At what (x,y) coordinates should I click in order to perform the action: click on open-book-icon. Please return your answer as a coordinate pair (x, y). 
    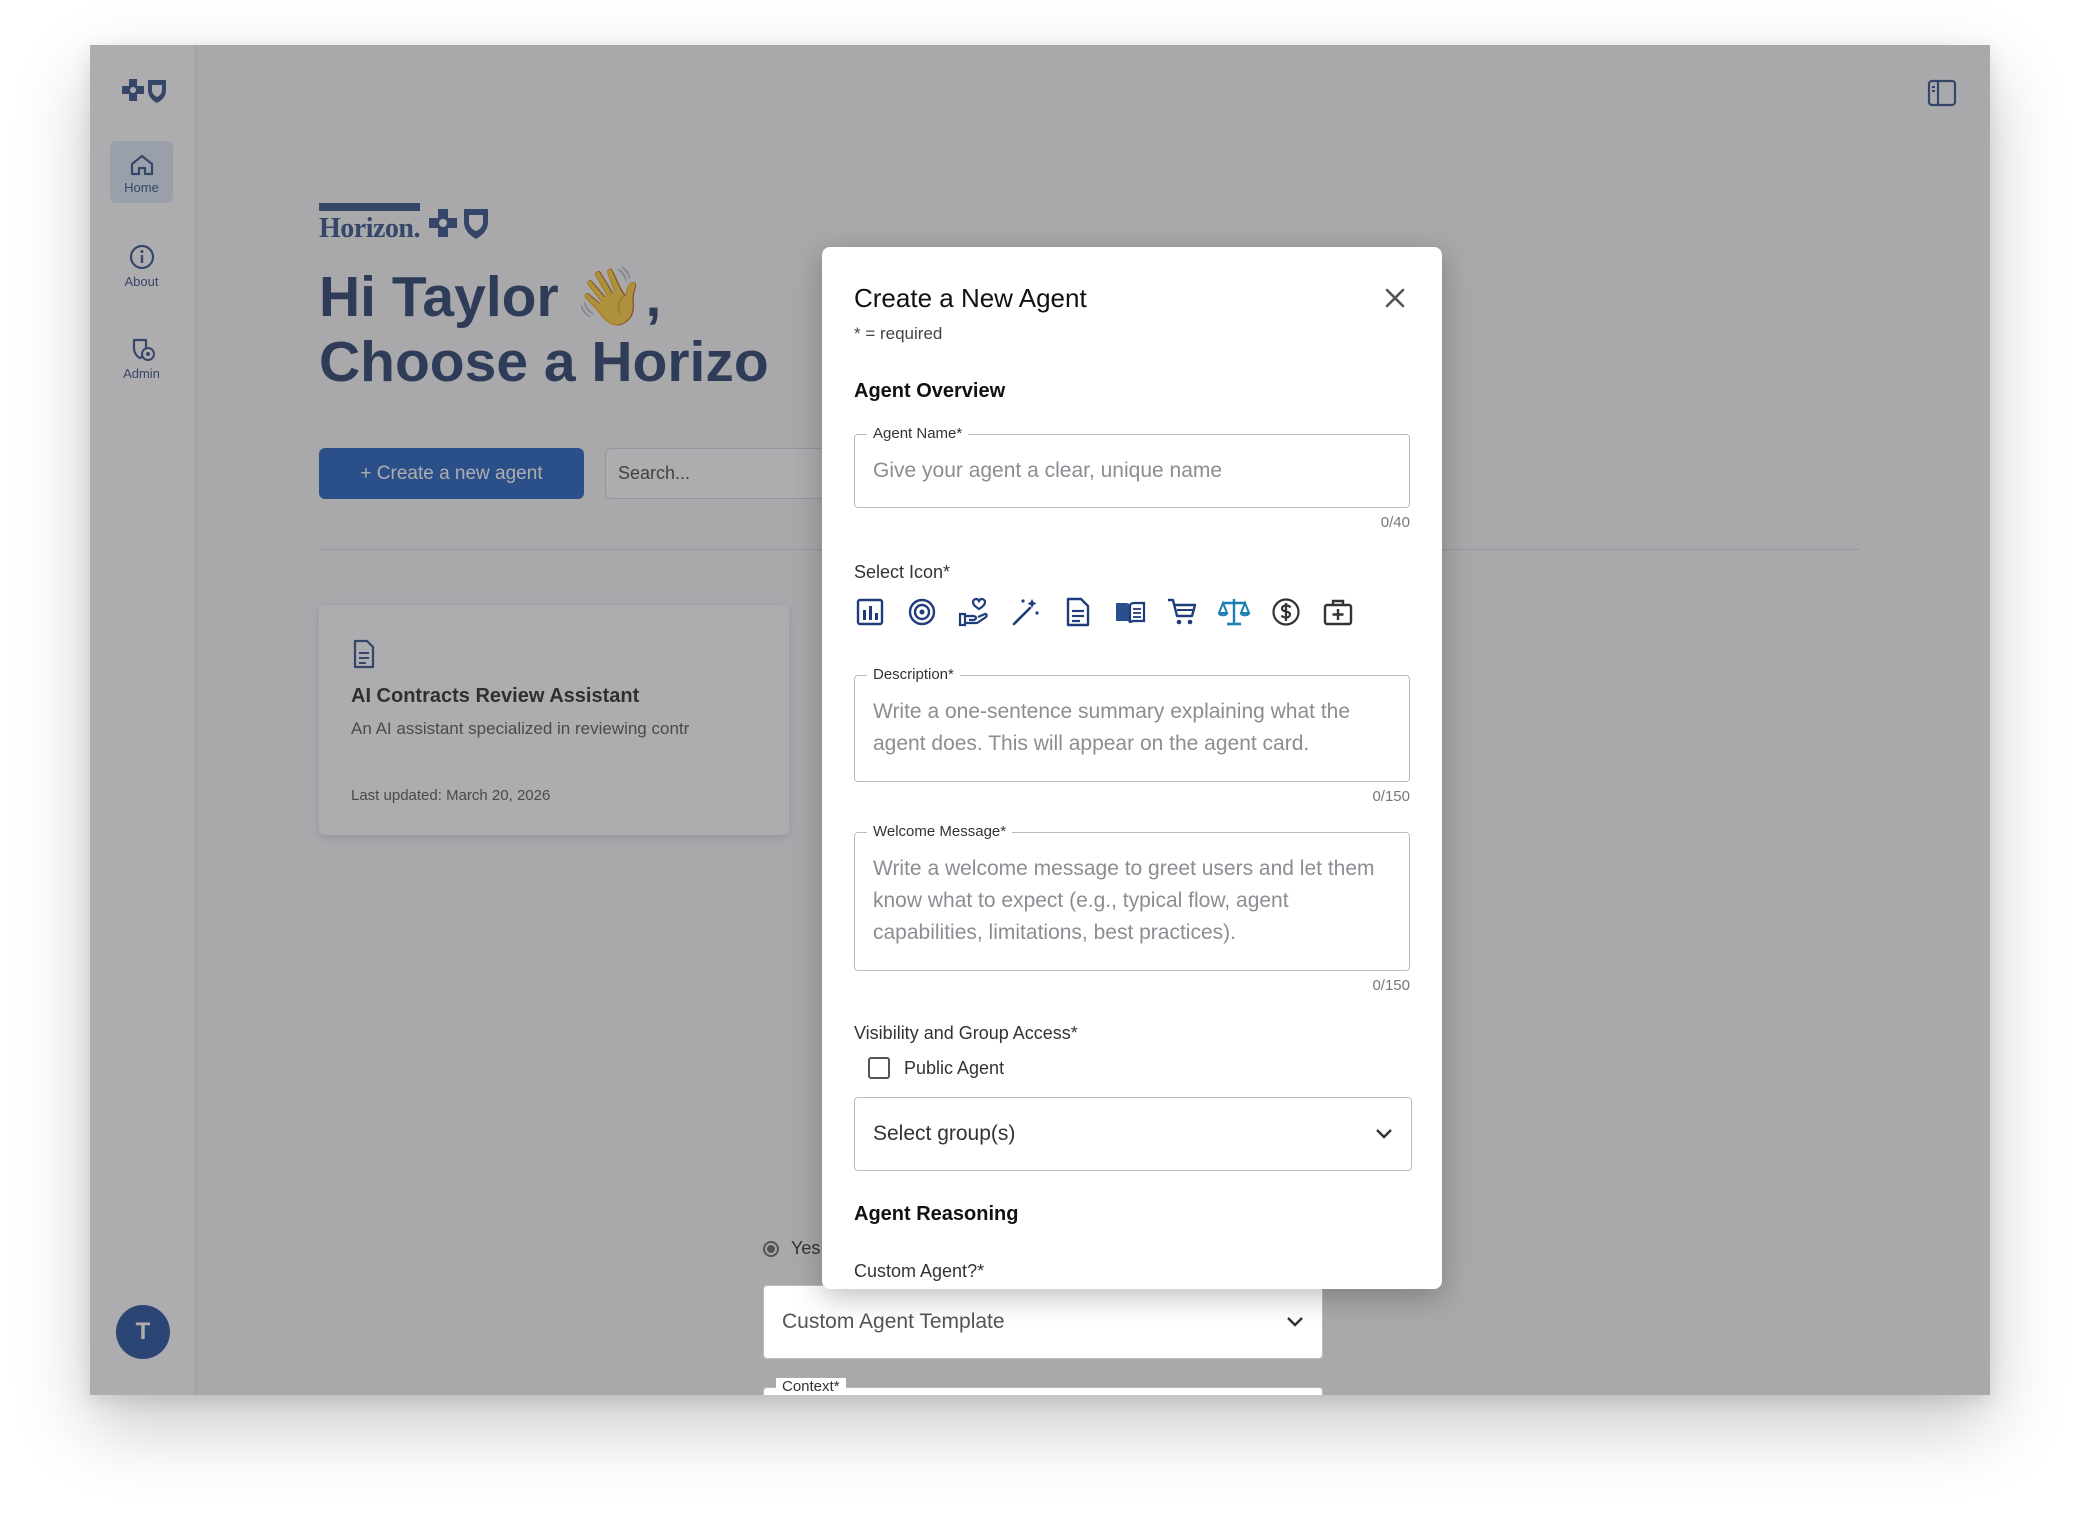
    Looking at the image, I should click on (1130, 612).